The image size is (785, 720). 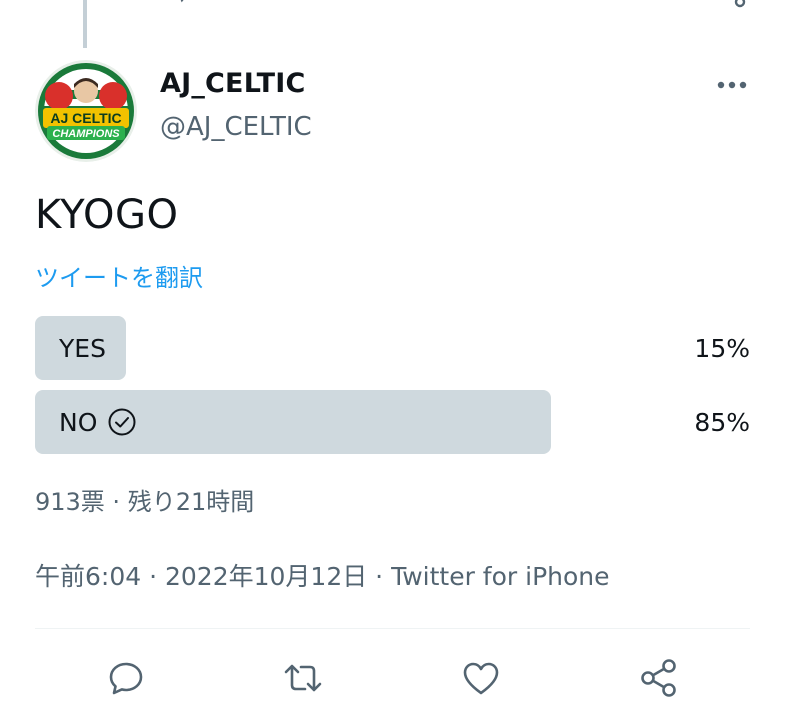 What do you see at coordinates (722, 348) in the screenshot?
I see `poll-percent-yes: 15%` at bounding box center [722, 348].